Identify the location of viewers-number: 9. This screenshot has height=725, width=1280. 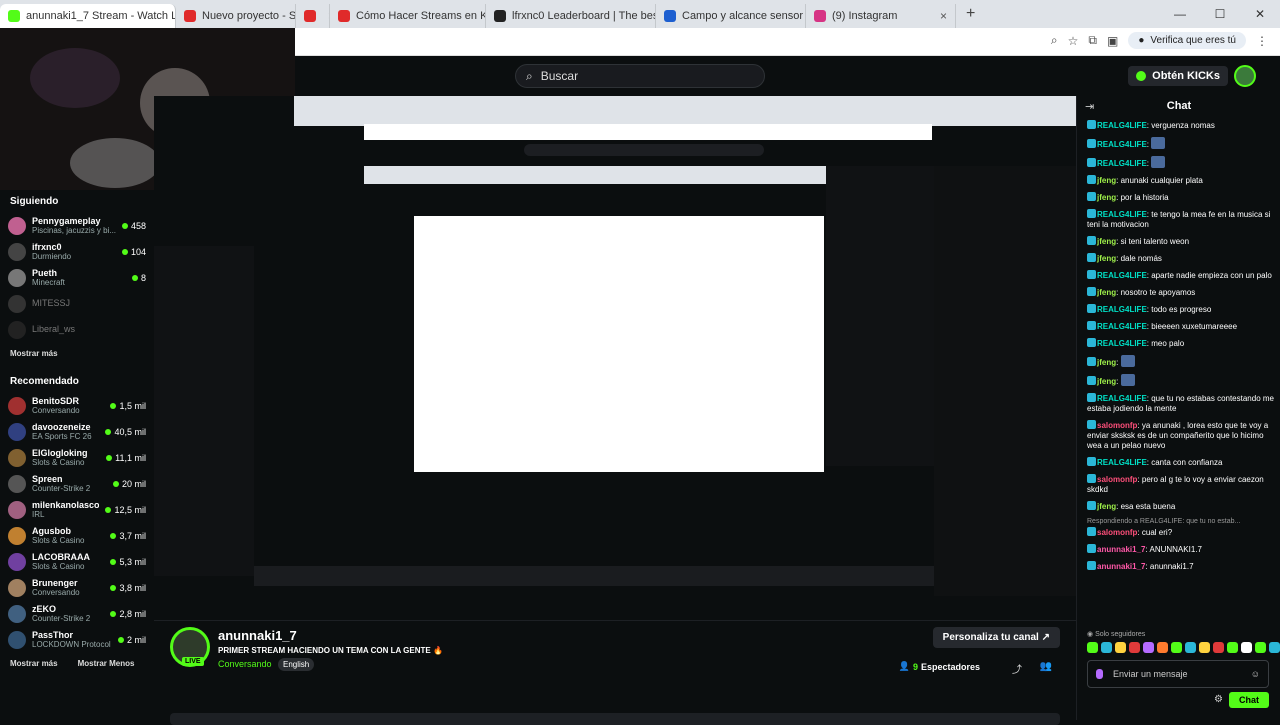
(915, 666).